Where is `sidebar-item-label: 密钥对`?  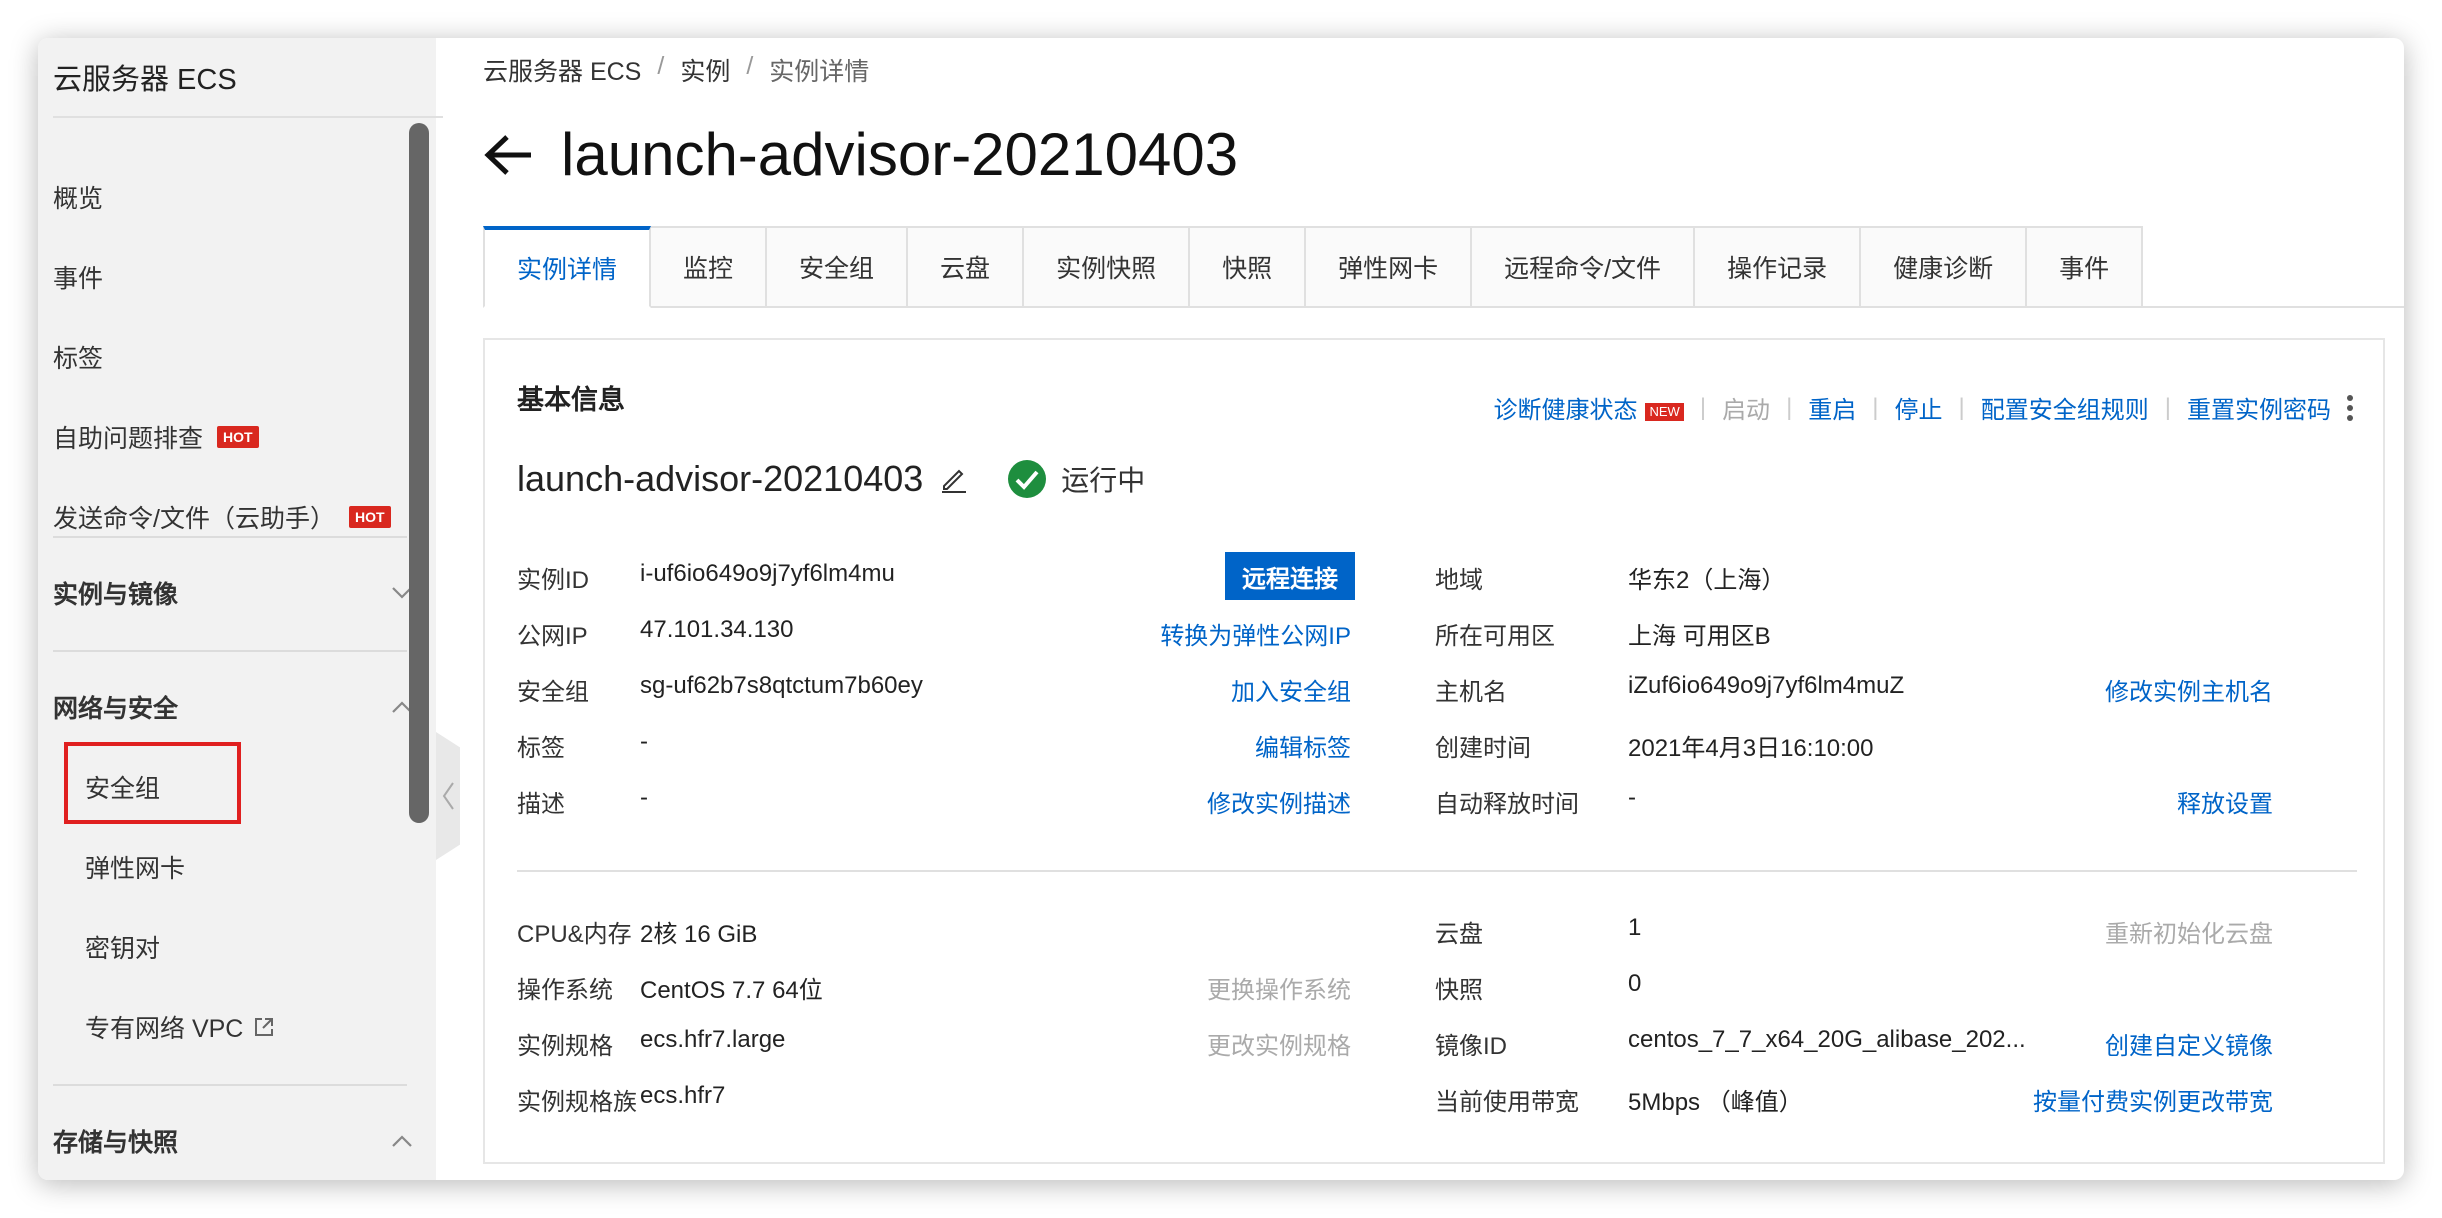
sidebar-item-label: 密钥对 is located at coordinates (123, 949).